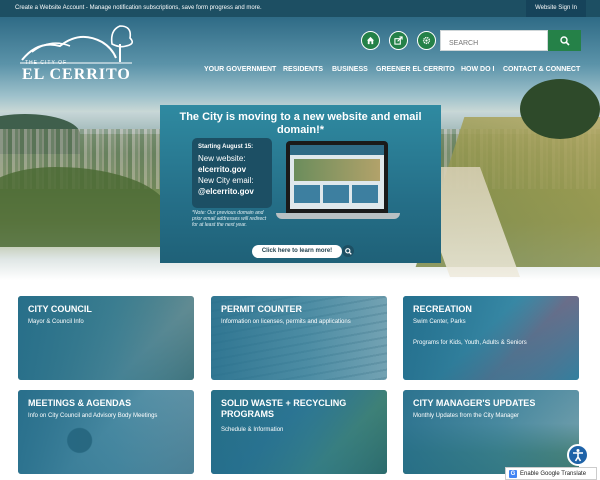 Image resolution: width=600 pixels, height=480 pixels. Describe the element at coordinates (284, 408) in the screenshot. I see `card-title: SOLID WASTE + RECYCLING PROGRAMS` at that location.